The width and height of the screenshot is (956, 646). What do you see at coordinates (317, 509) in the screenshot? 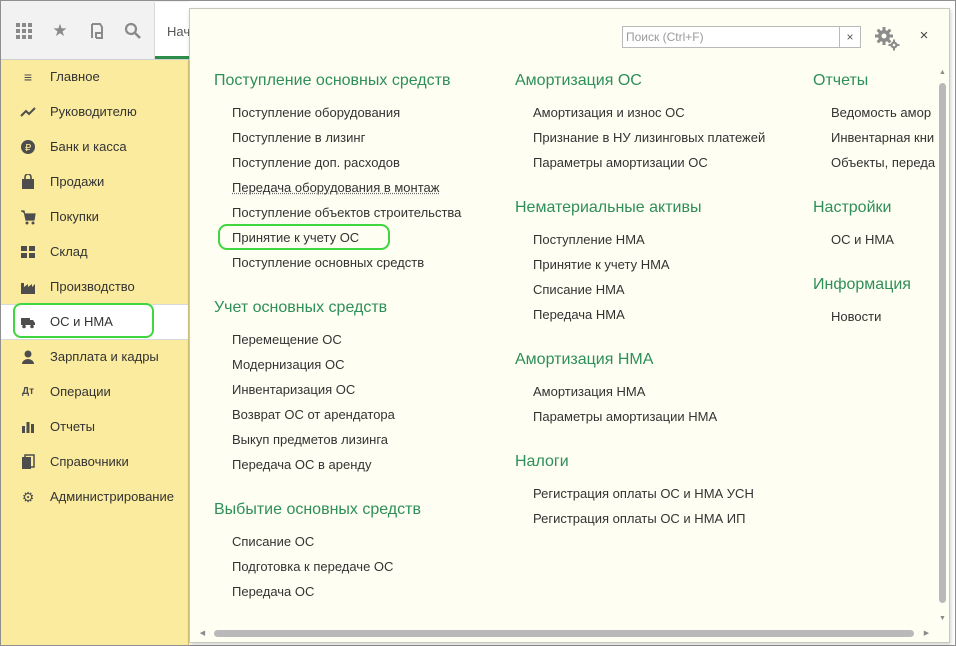
I see `section-title-os-disposal: Выбытие основных средств` at bounding box center [317, 509].